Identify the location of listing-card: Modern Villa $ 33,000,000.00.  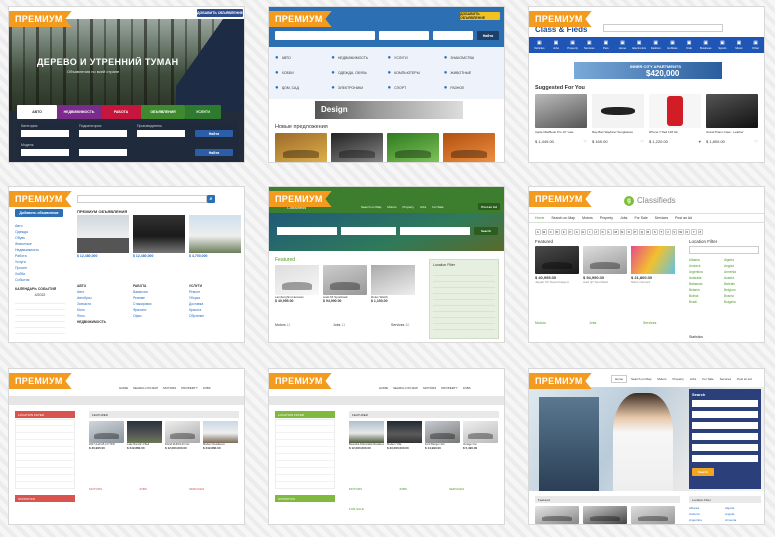
(404, 435).